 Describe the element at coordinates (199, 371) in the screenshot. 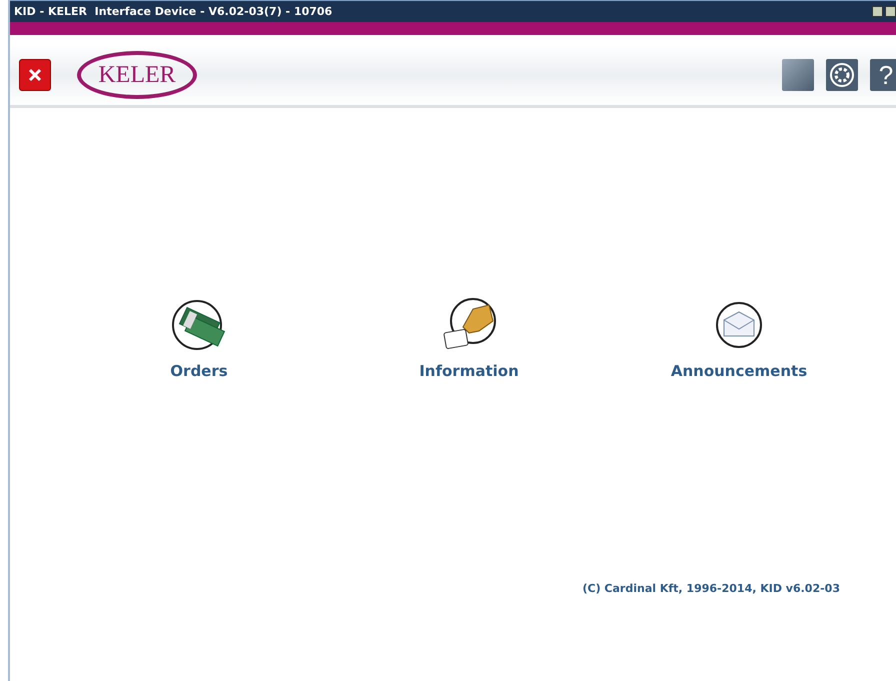

I see `menu-link: Orders` at that location.